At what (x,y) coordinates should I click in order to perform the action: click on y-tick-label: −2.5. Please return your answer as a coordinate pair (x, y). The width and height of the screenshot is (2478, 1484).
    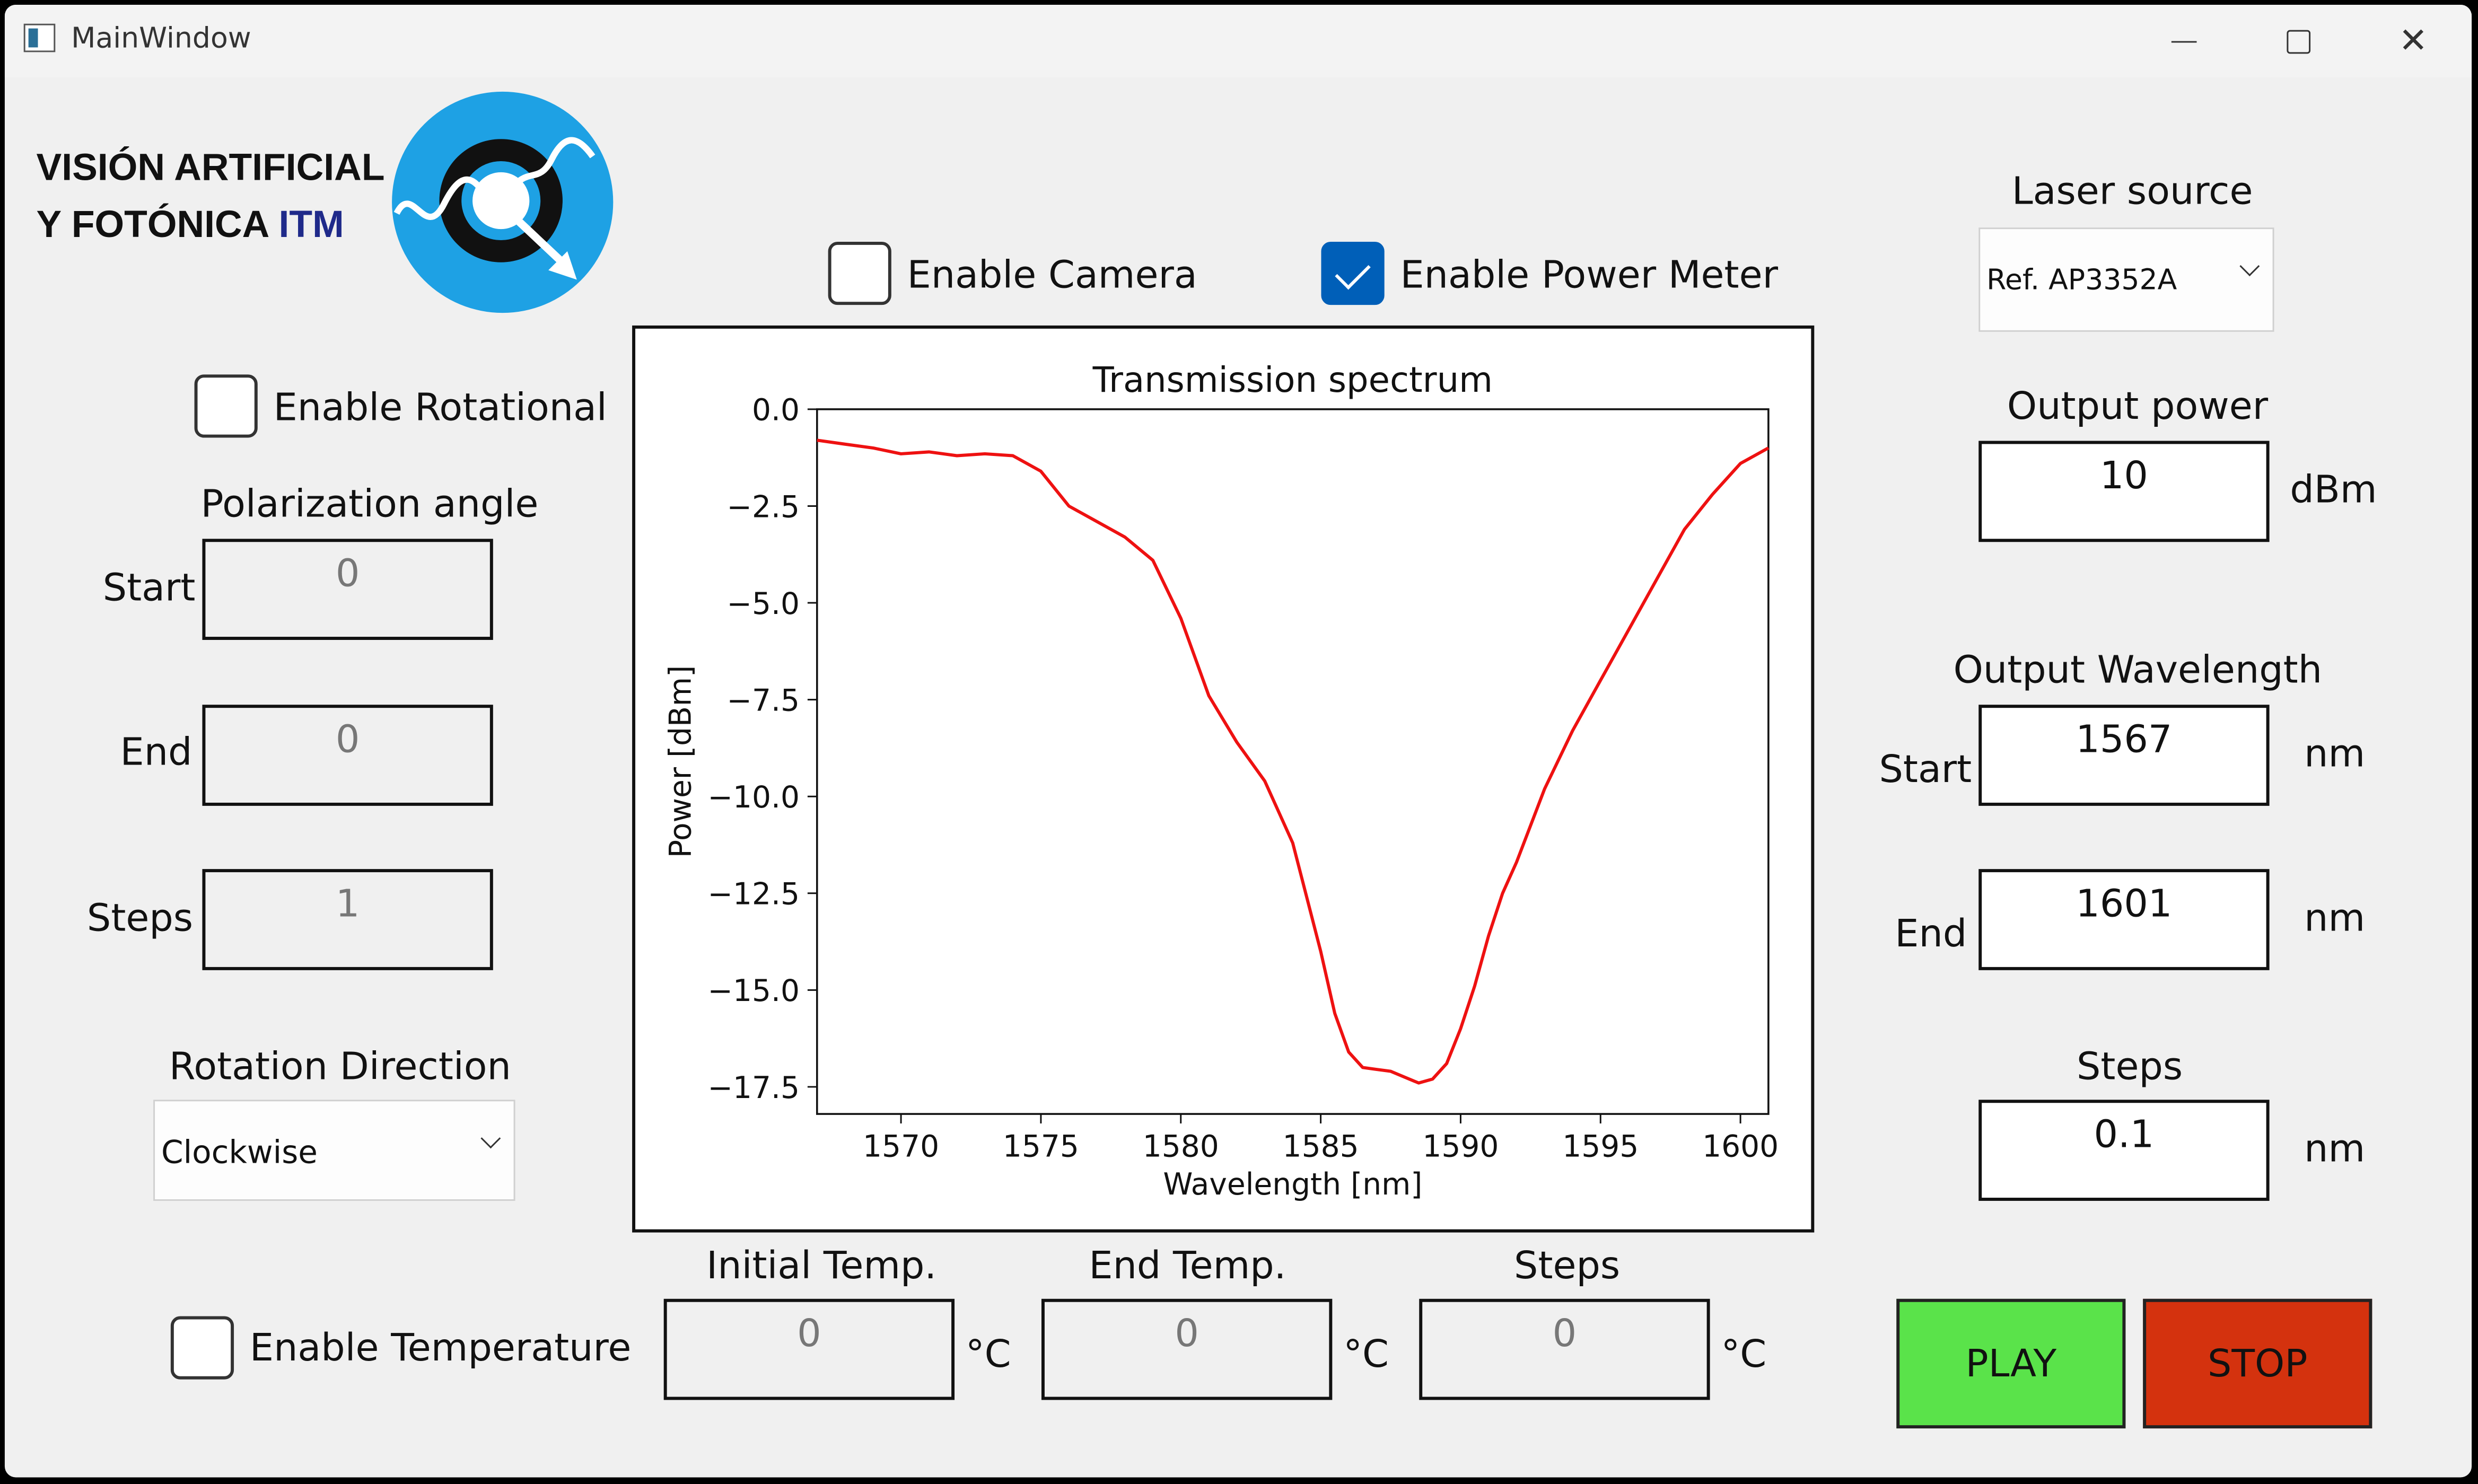
    Looking at the image, I should click on (764, 506).